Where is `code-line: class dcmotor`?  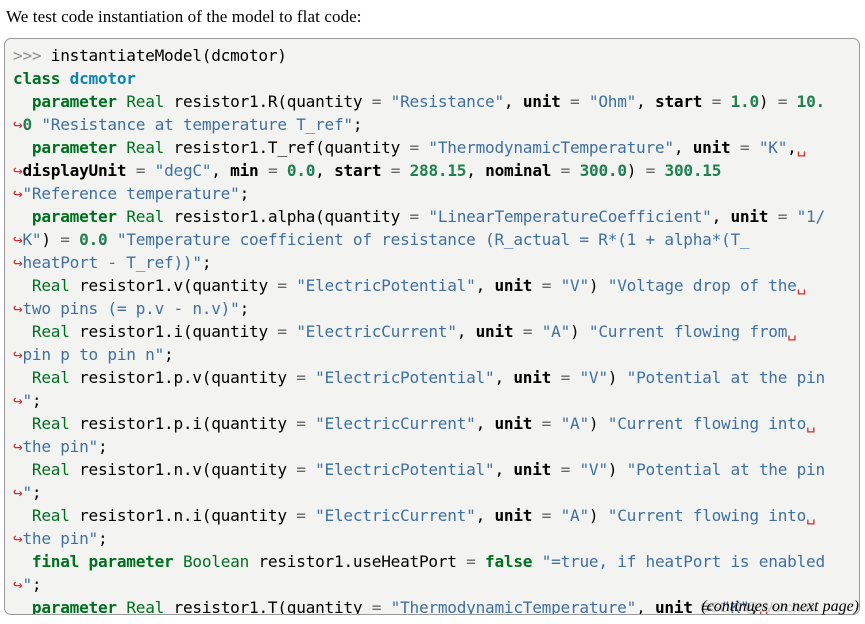 code-line: class dcmotor is located at coordinates (433, 78).